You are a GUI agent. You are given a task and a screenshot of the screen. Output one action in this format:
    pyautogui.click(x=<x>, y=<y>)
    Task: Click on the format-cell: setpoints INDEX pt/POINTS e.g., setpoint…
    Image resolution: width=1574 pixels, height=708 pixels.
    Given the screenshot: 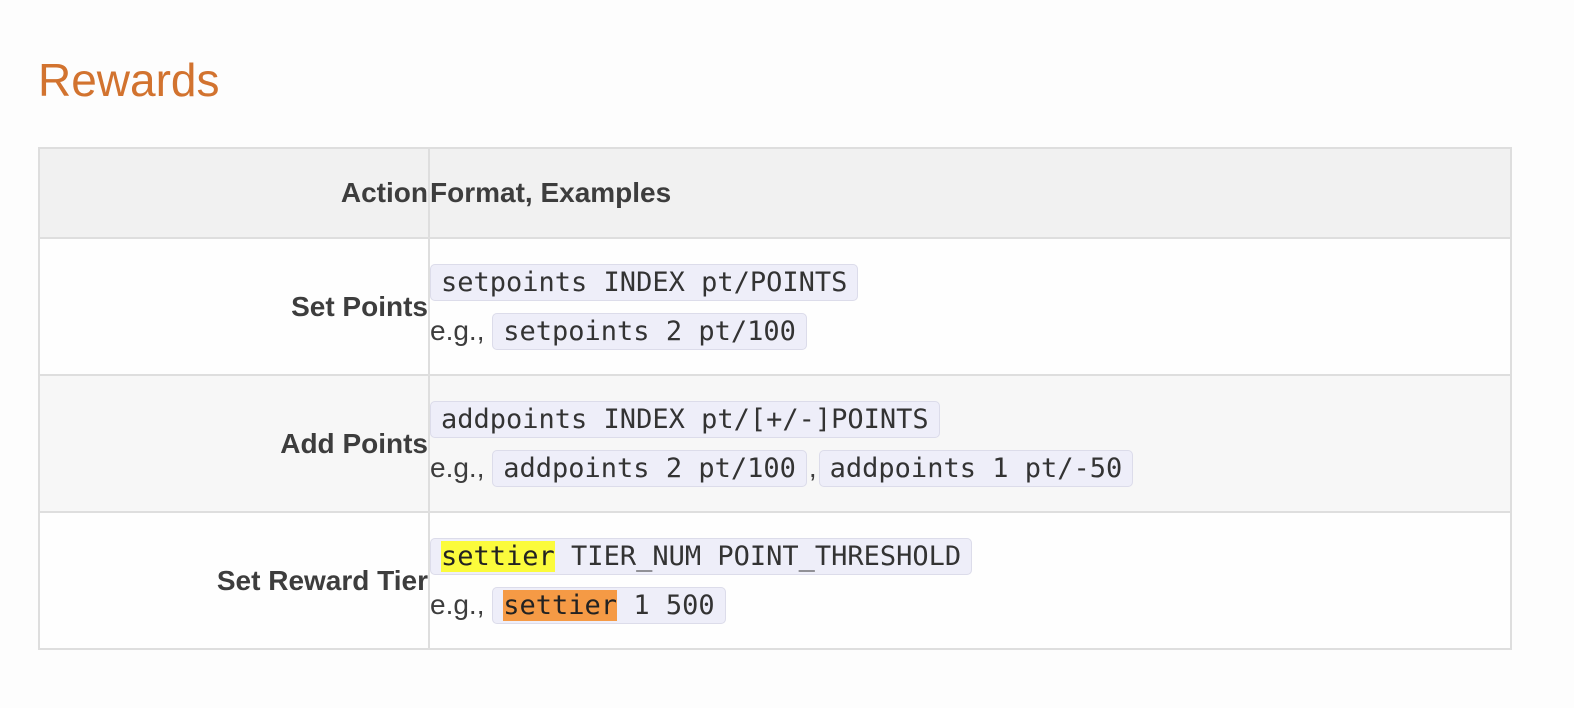 What is the action you would take?
    pyautogui.click(x=970, y=306)
    